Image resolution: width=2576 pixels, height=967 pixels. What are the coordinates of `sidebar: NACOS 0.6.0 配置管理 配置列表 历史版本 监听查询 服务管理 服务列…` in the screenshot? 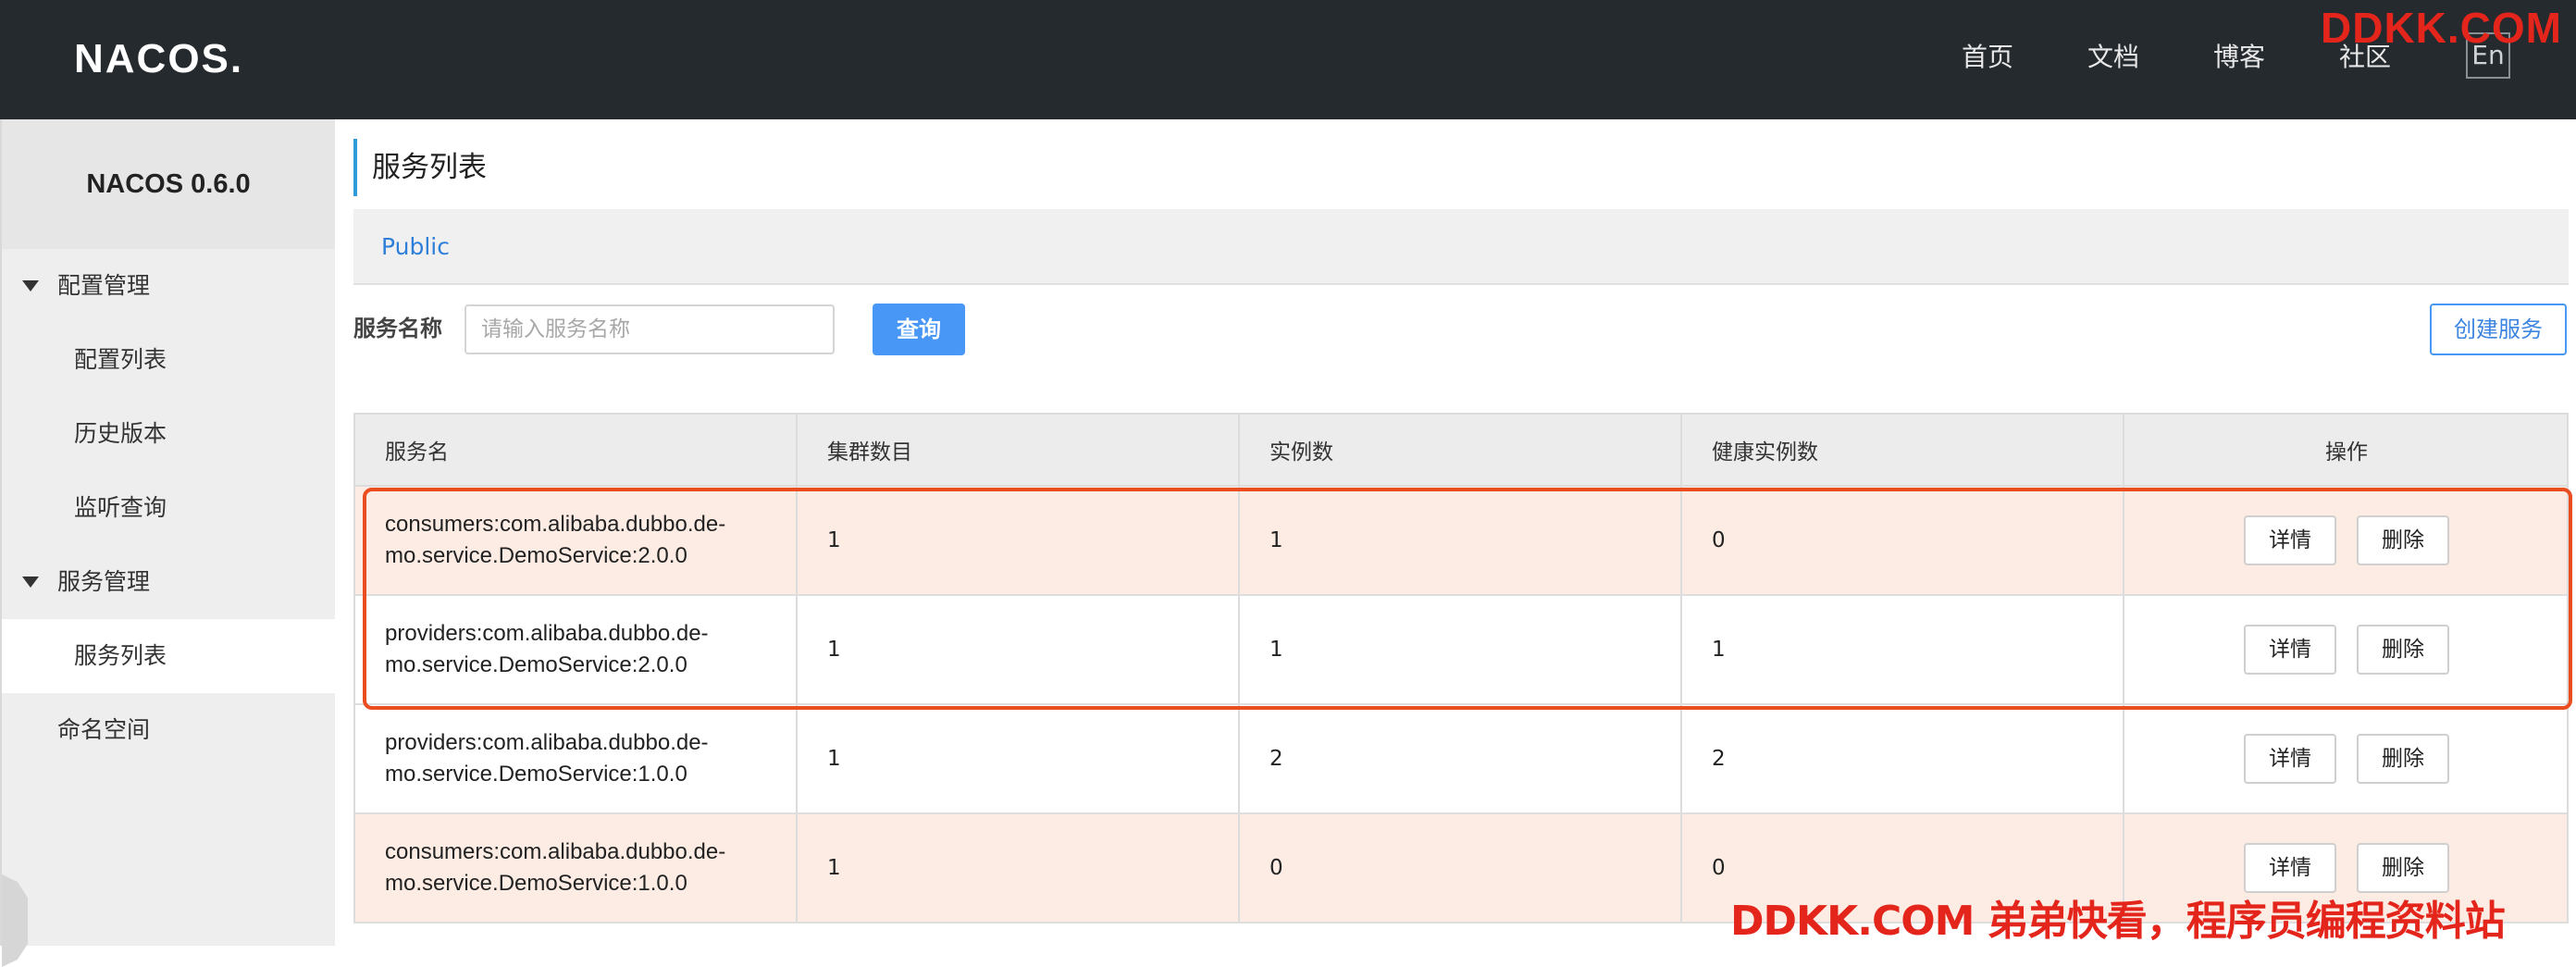 It's located at (167, 543).